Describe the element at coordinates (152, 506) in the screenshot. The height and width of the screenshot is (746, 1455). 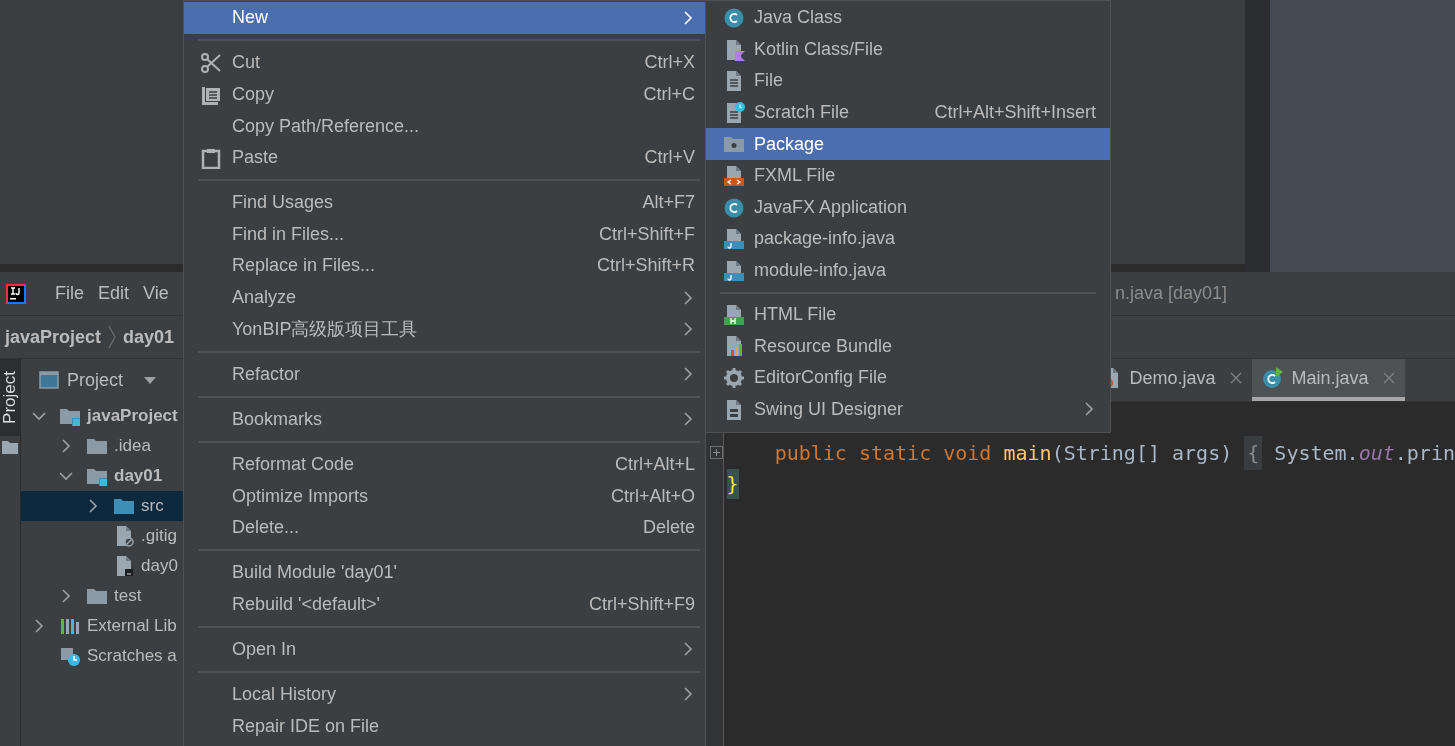
I see `tree-item-label: src` at that location.